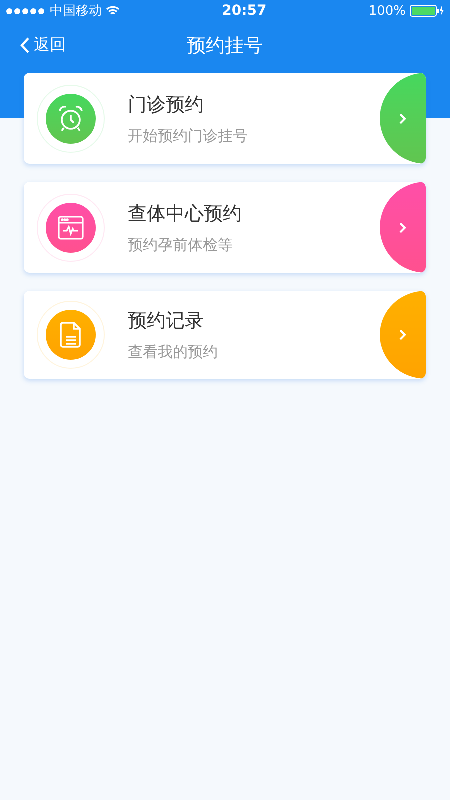  Describe the element at coordinates (166, 321) in the screenshot. I see `card-title: 预约记录` at that location.